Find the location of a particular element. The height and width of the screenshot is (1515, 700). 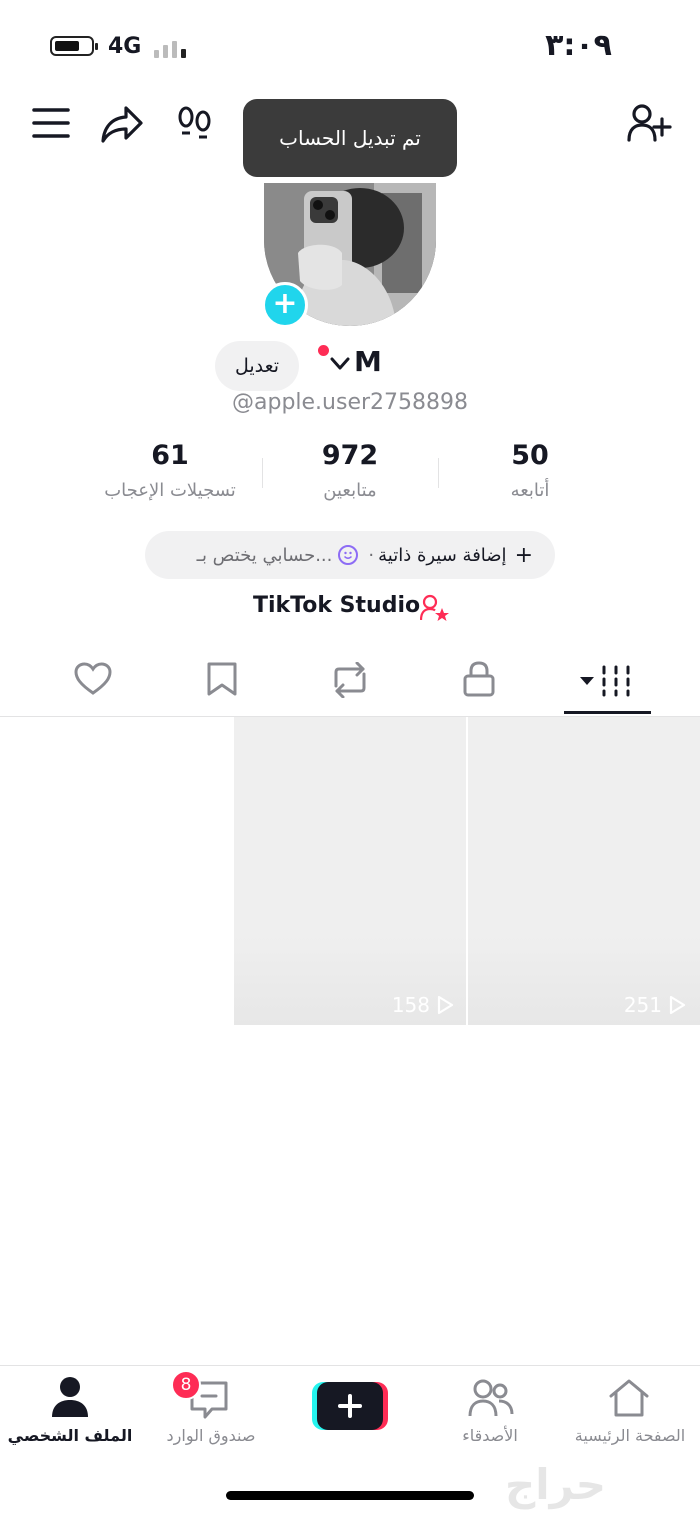

nav-home-label: الصفحة الرئيسية is located at coordinates (630, 1435).